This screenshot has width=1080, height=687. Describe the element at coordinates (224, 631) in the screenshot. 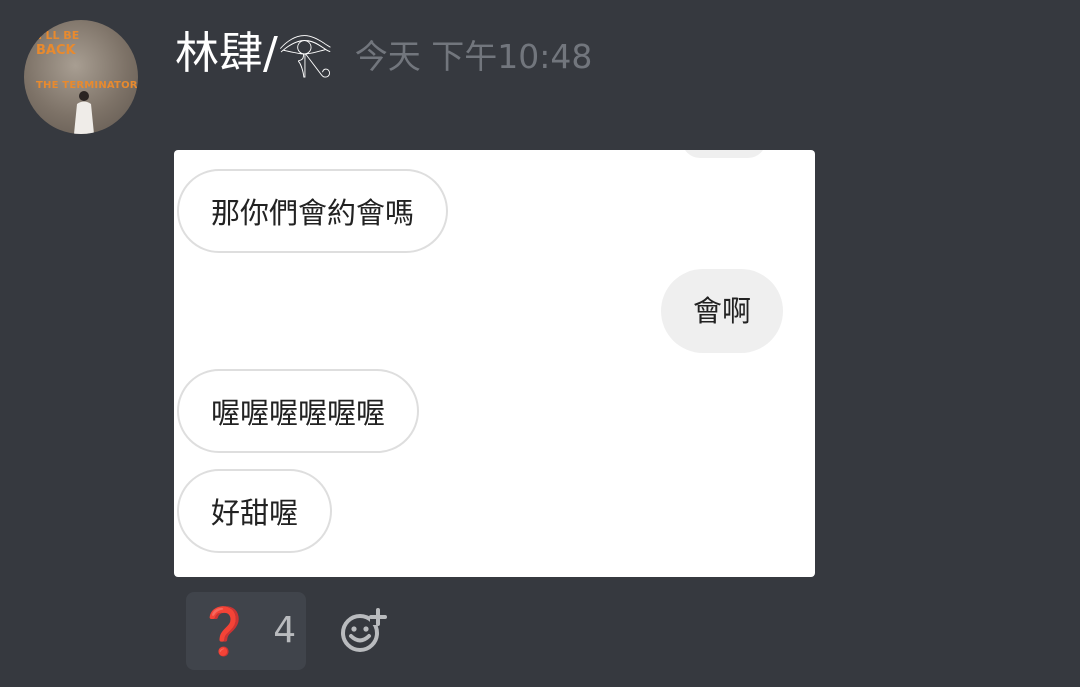

I see `question-mark-emoji-icon: ❓` at that location.